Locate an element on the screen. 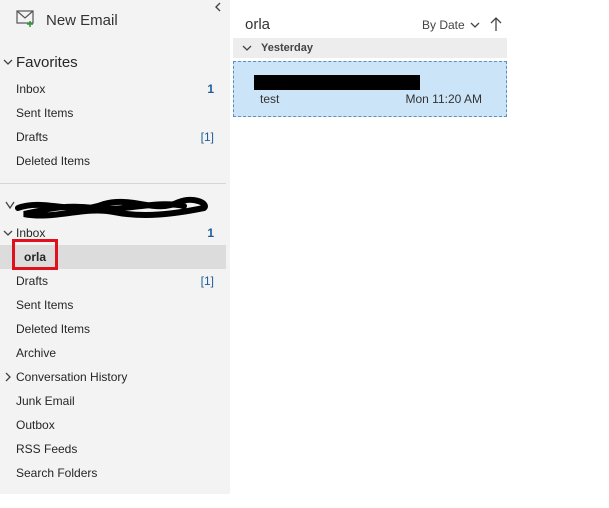 This screenshot has width=609, height=508. folder-title: orla is located at coordinates (258, 24).